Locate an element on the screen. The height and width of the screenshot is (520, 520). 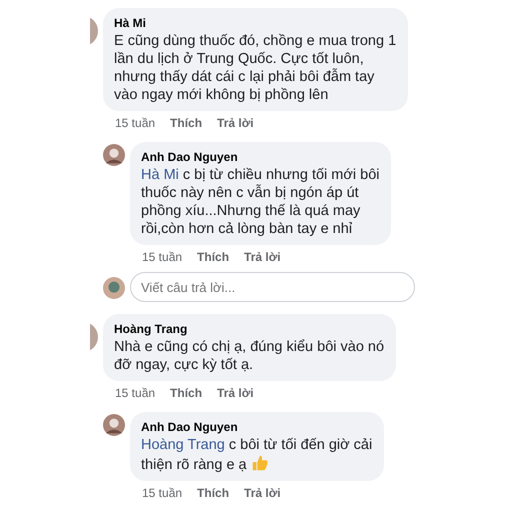
mention-link: Hà Mi is located at coordinates (160, 175).